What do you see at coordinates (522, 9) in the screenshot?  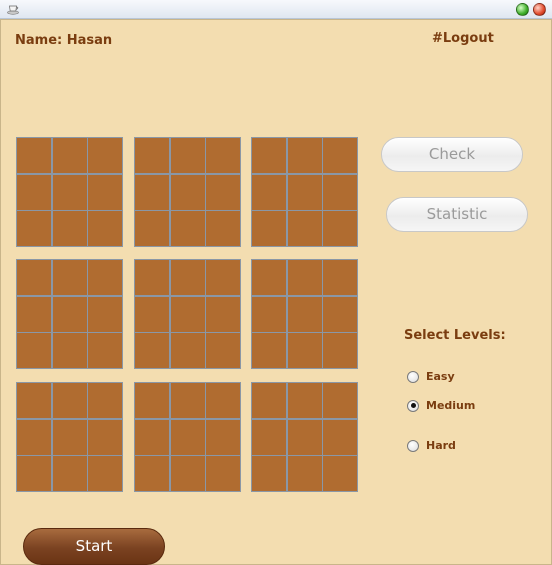 I see `maximize-icon` at bounding box center [522, 9].